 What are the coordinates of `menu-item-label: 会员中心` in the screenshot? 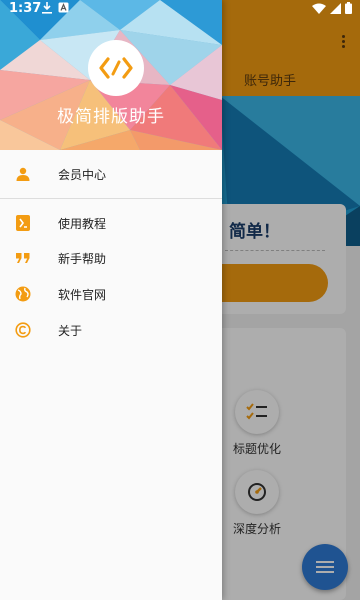 It's located at (82, 174).